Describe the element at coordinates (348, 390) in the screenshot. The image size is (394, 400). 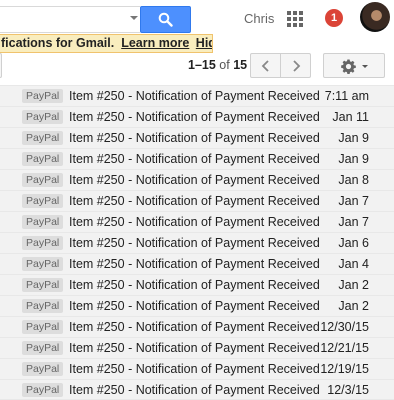
I see `message-date: 12/3/15` at that location.